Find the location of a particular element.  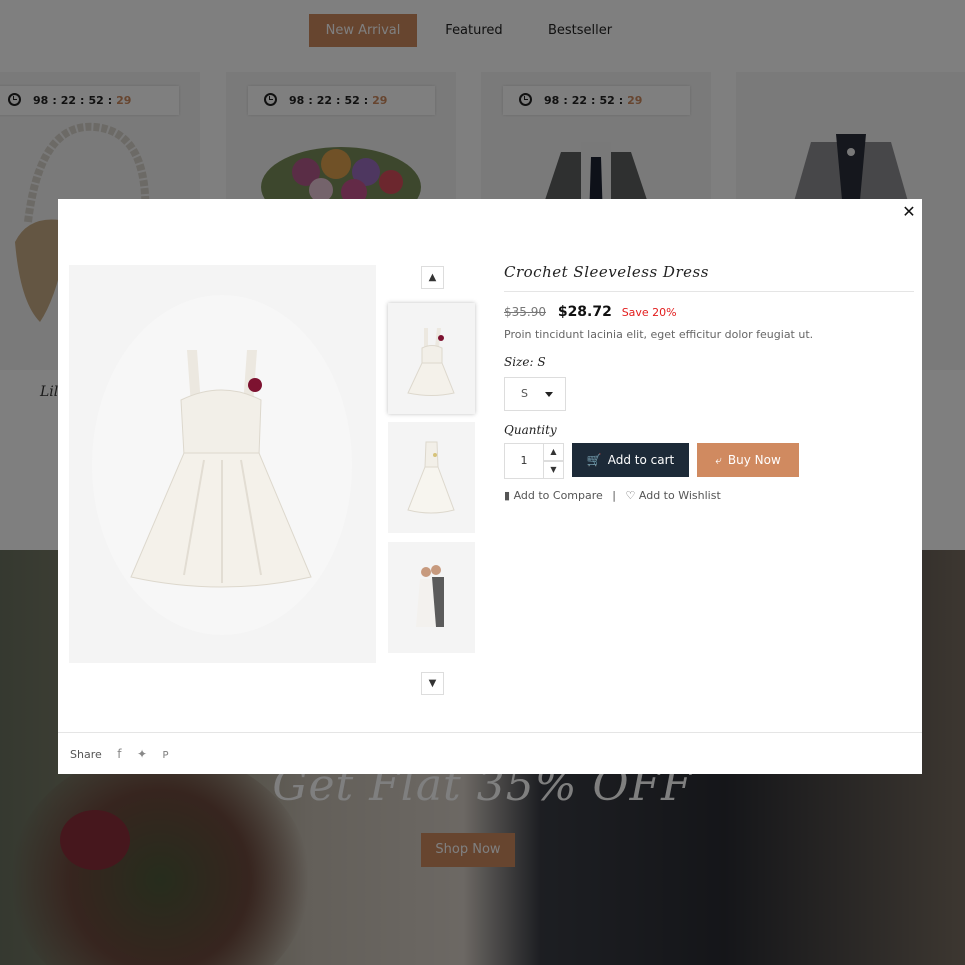

add-to-compare-link: ▮ Add to Compare is located at coordinates (553, 495).